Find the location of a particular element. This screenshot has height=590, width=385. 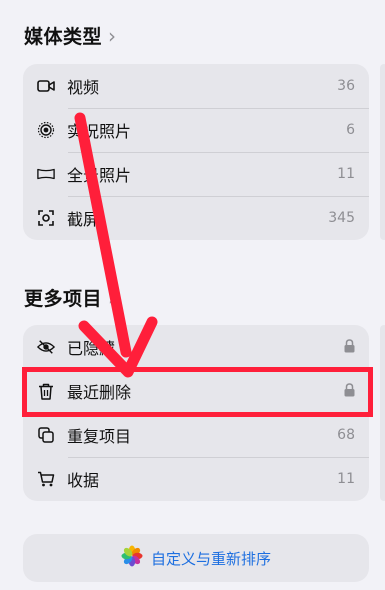

video-icon is located at coordinates (46, 86).